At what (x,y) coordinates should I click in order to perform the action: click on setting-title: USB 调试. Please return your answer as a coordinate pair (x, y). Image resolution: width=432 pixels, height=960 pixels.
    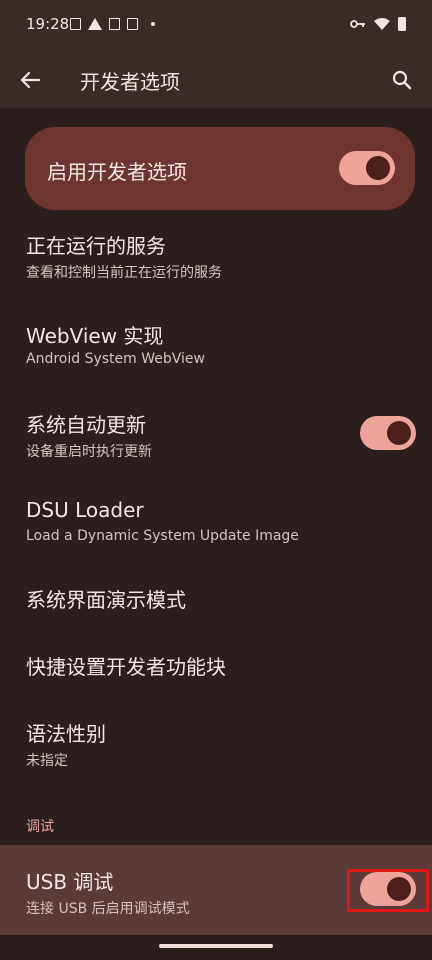
    Looking at the image, I should click on (70, 882).